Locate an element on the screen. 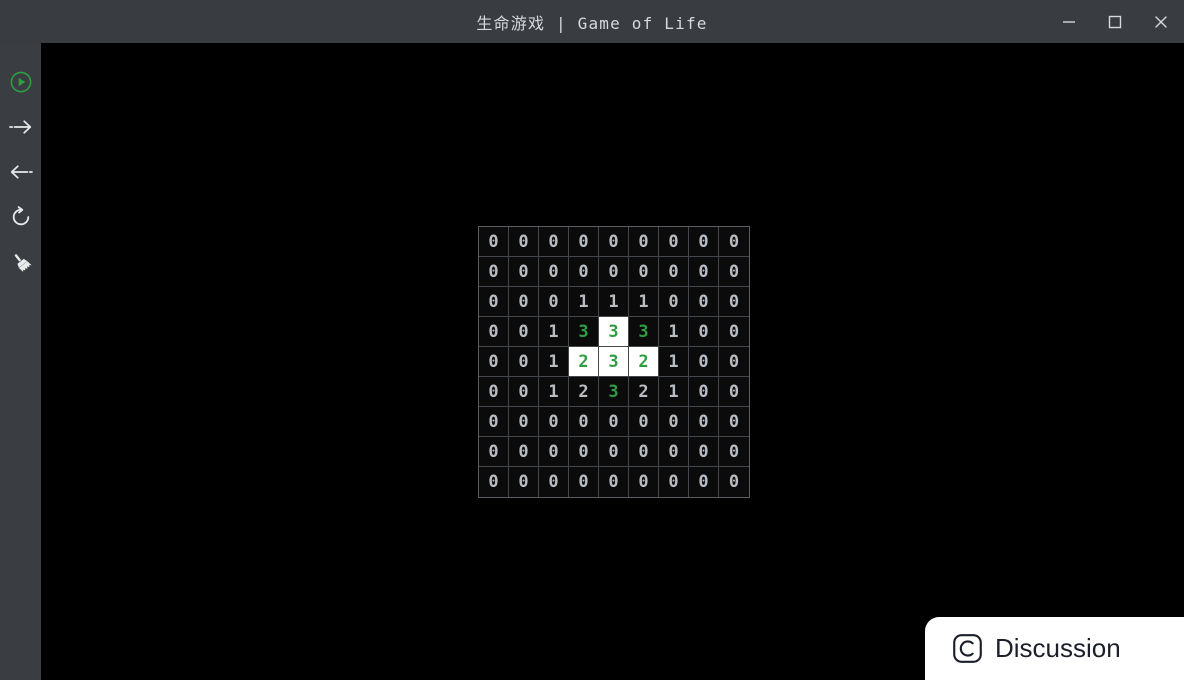 The height and width of the screenshot is (680, 1184). play-circle-icon is located at coordinates (20, 81).